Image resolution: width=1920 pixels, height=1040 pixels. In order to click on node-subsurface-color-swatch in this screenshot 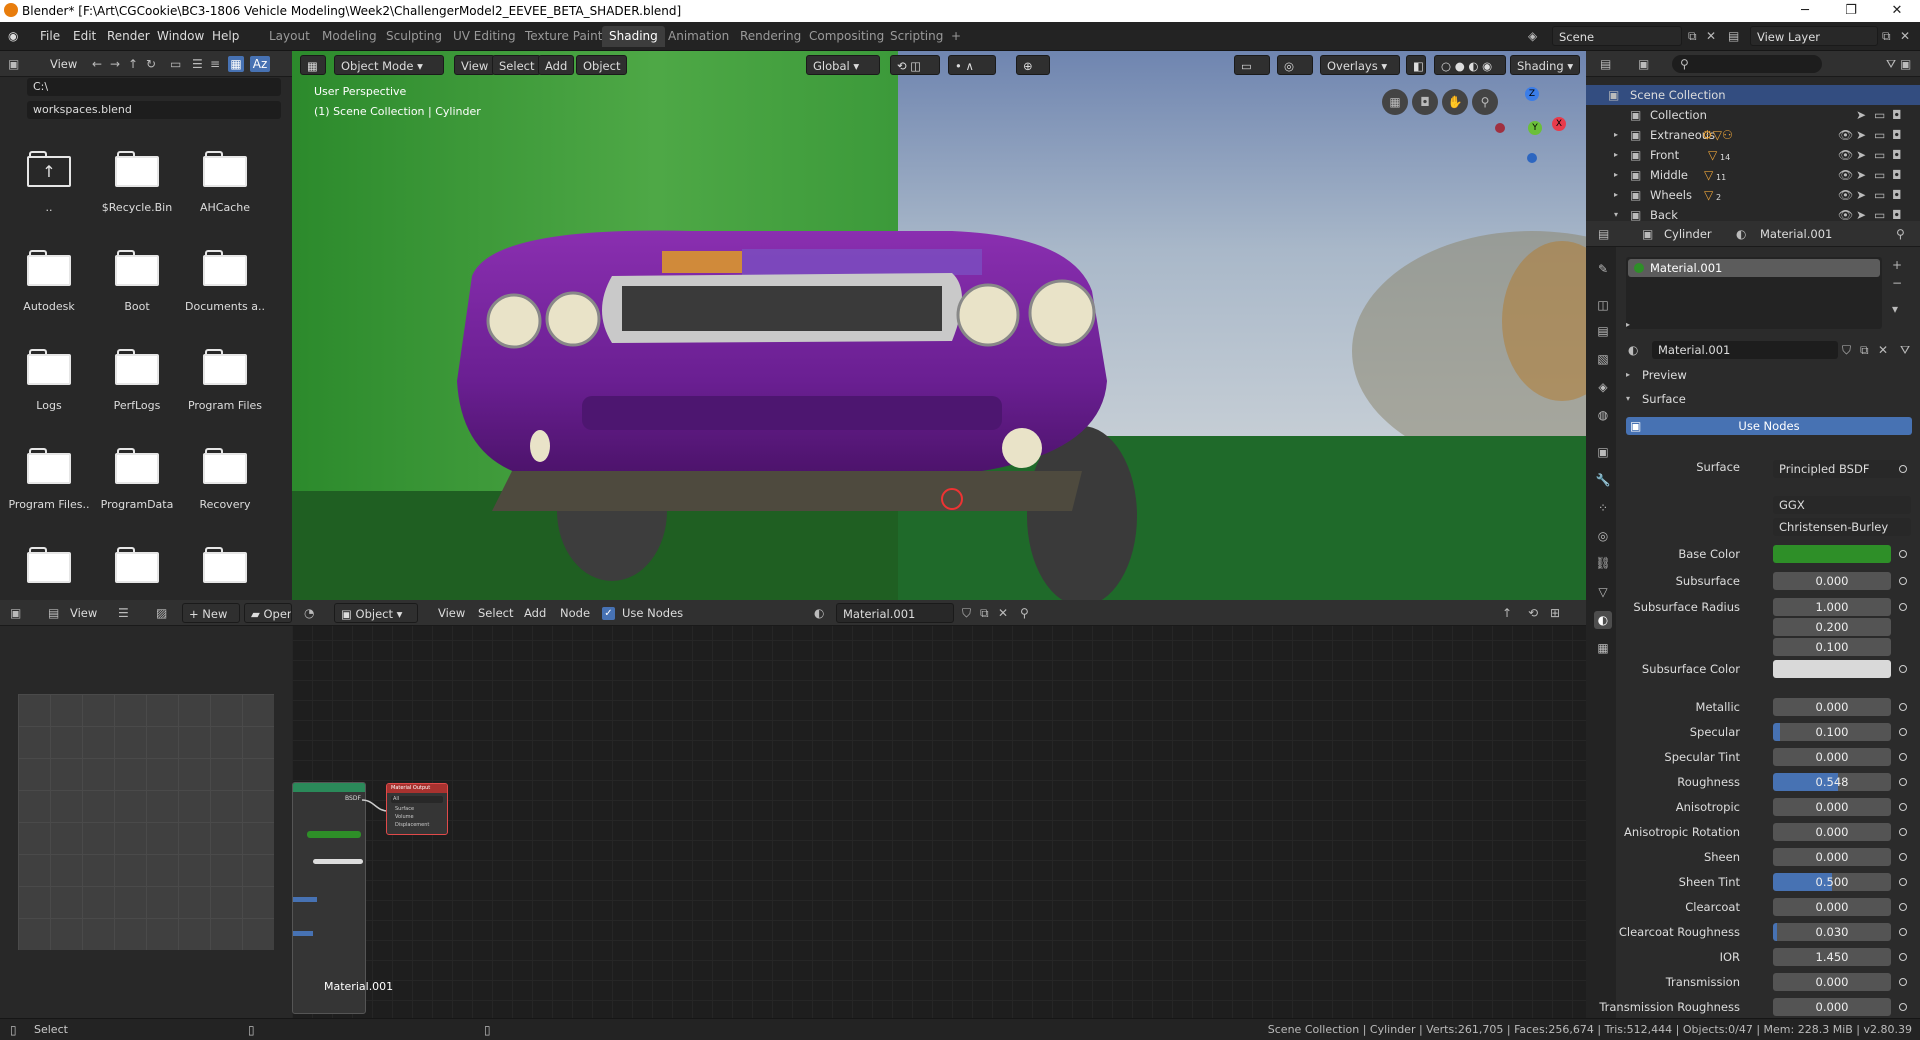, I will do `click(338, 861)`.